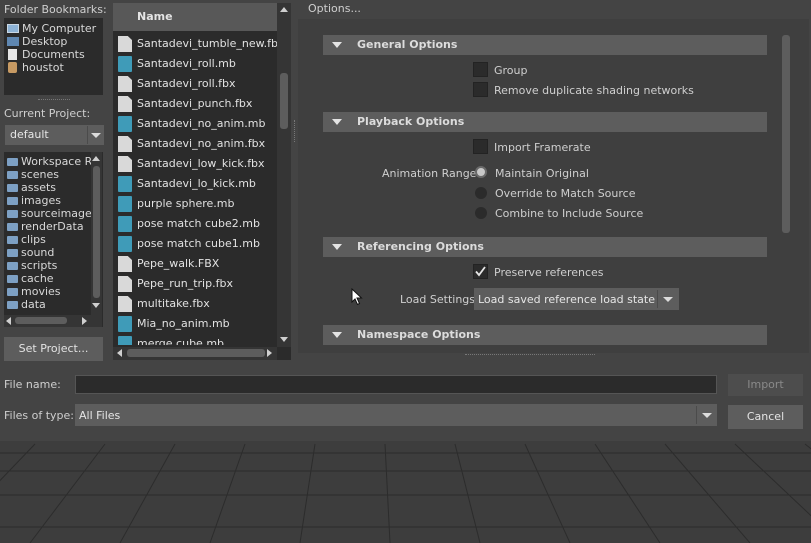 This screenshot has width=811, height=543. I want to click on file-list-item: Santadevi_tumble_new.fbx, so click(195, 44).